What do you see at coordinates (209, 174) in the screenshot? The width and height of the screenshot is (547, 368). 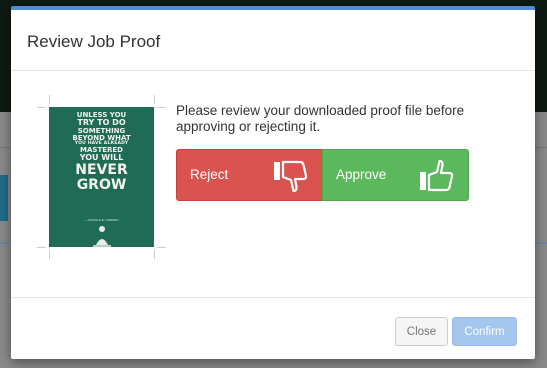 I see `reject-label: Reject` at bounding box center [209, 174].